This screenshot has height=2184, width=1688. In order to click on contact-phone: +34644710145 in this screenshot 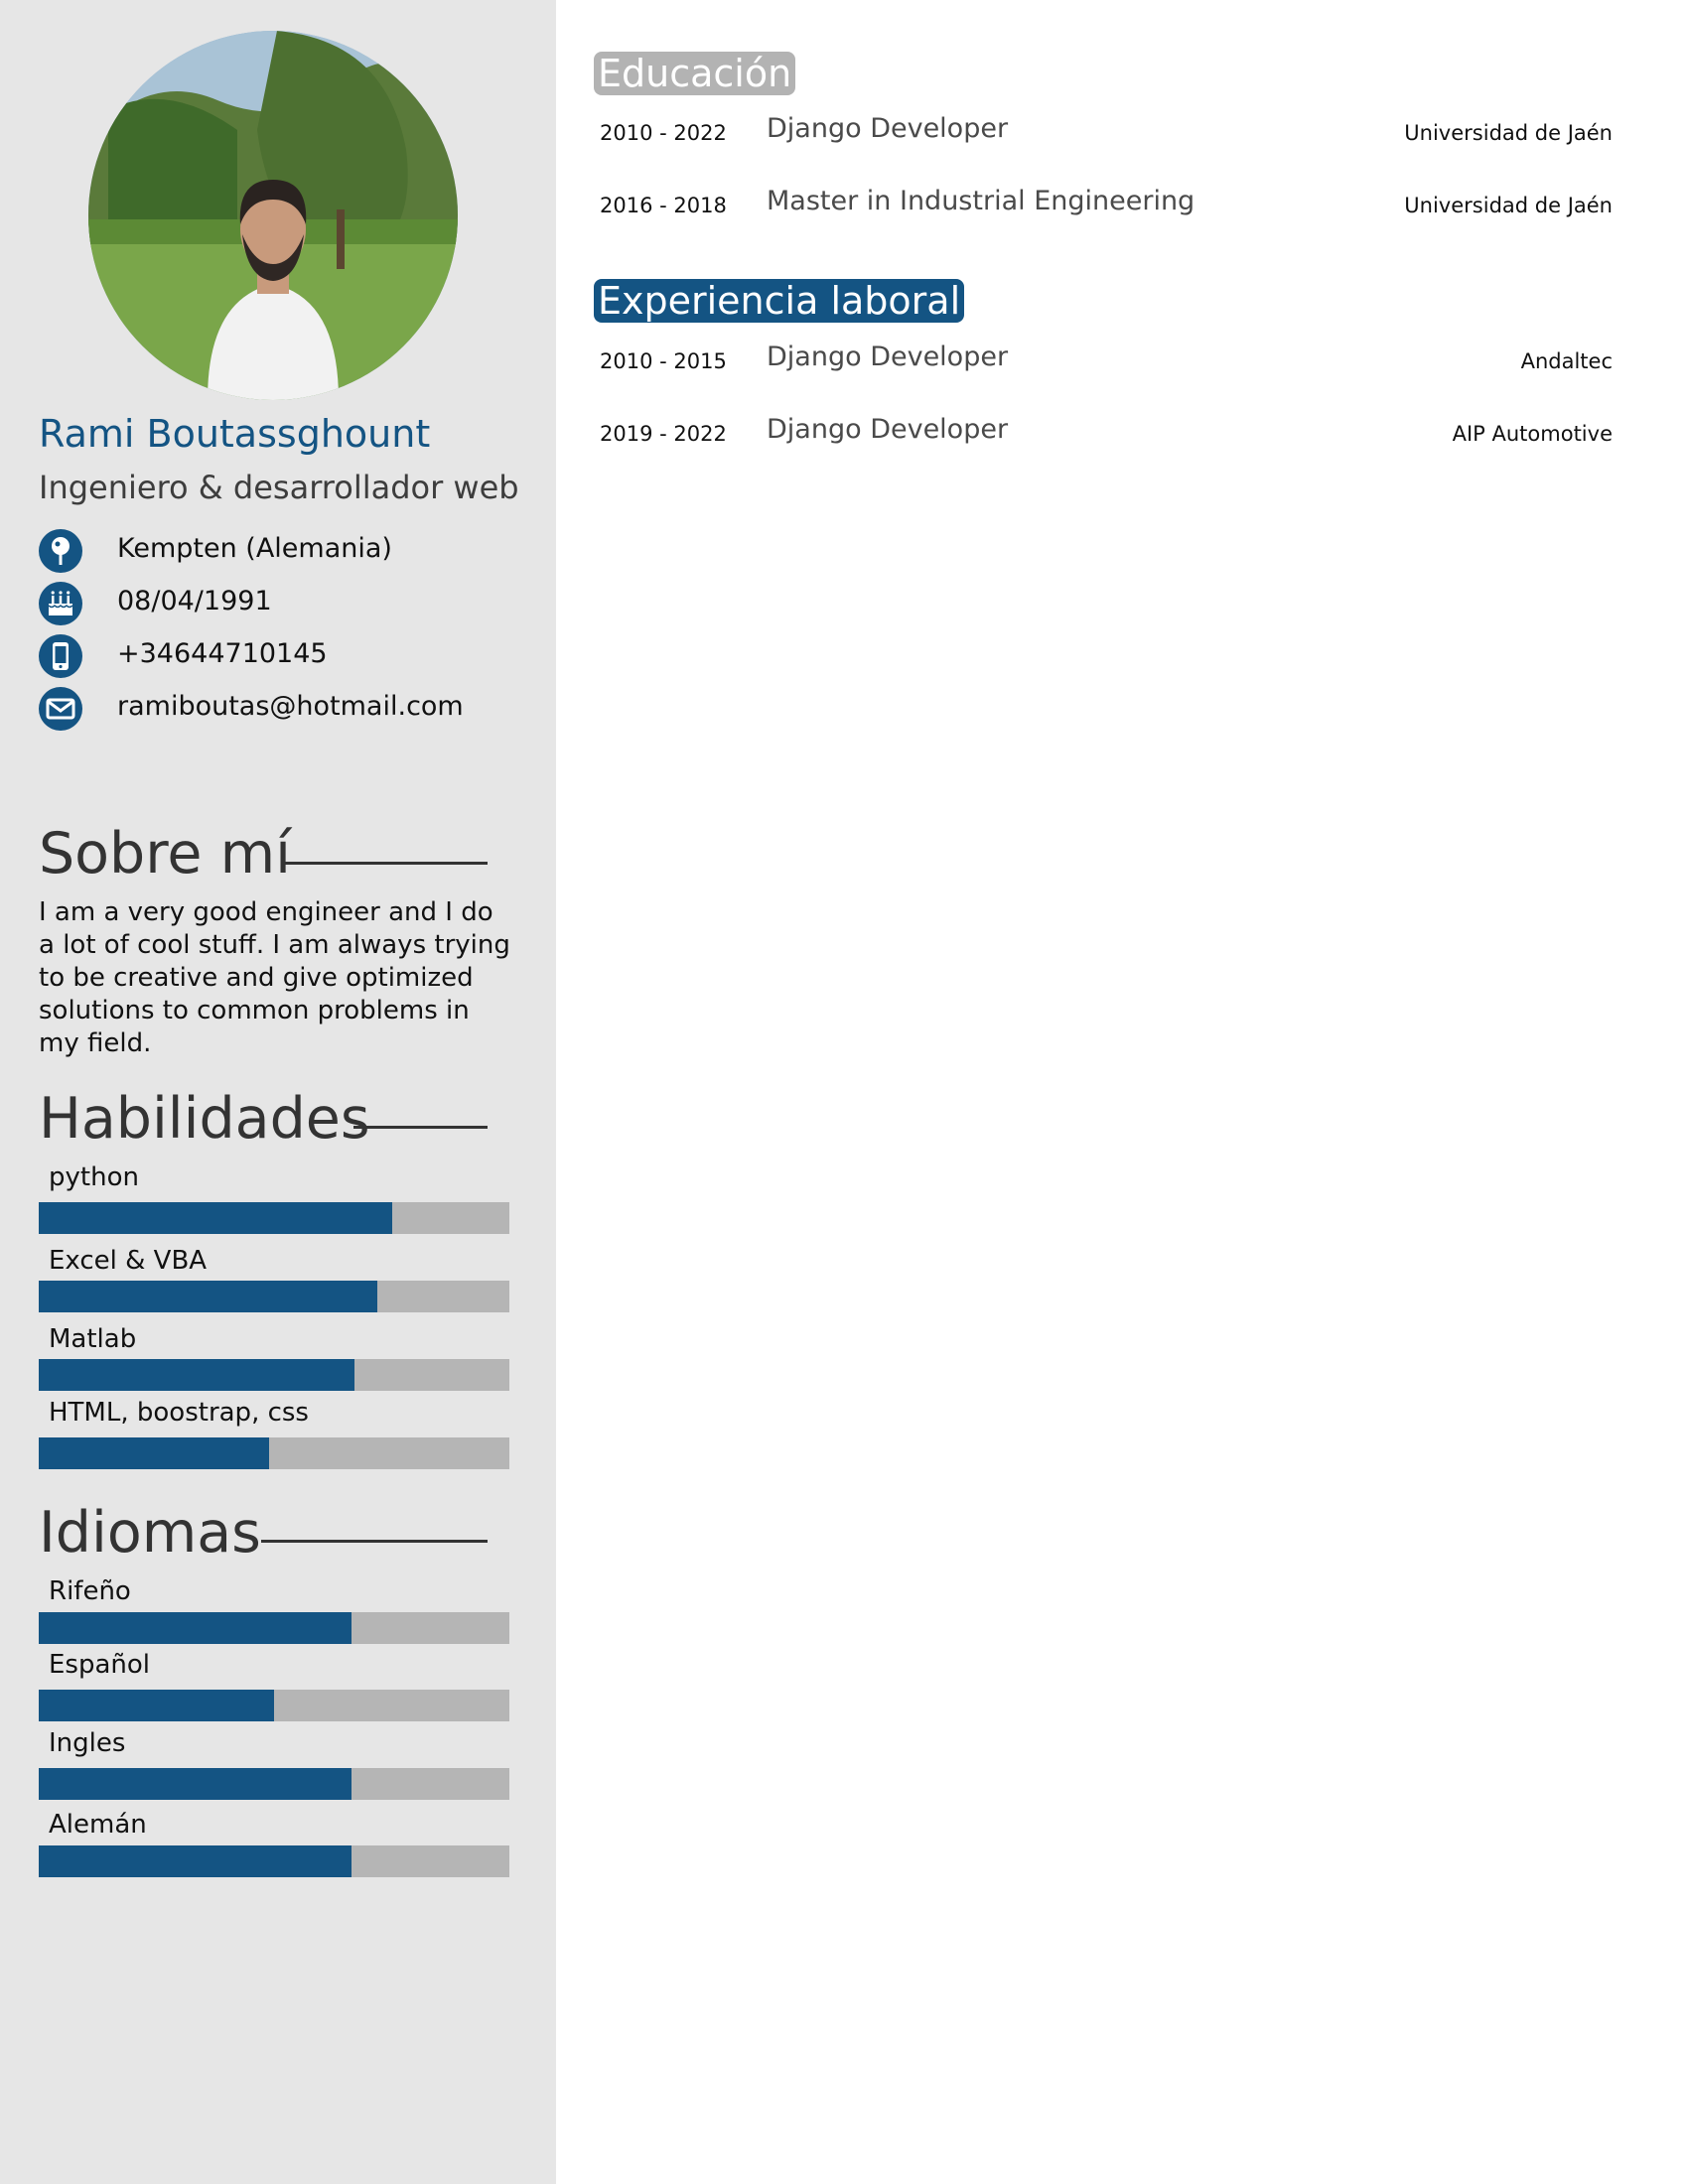, I will do `click(287, 656)`.